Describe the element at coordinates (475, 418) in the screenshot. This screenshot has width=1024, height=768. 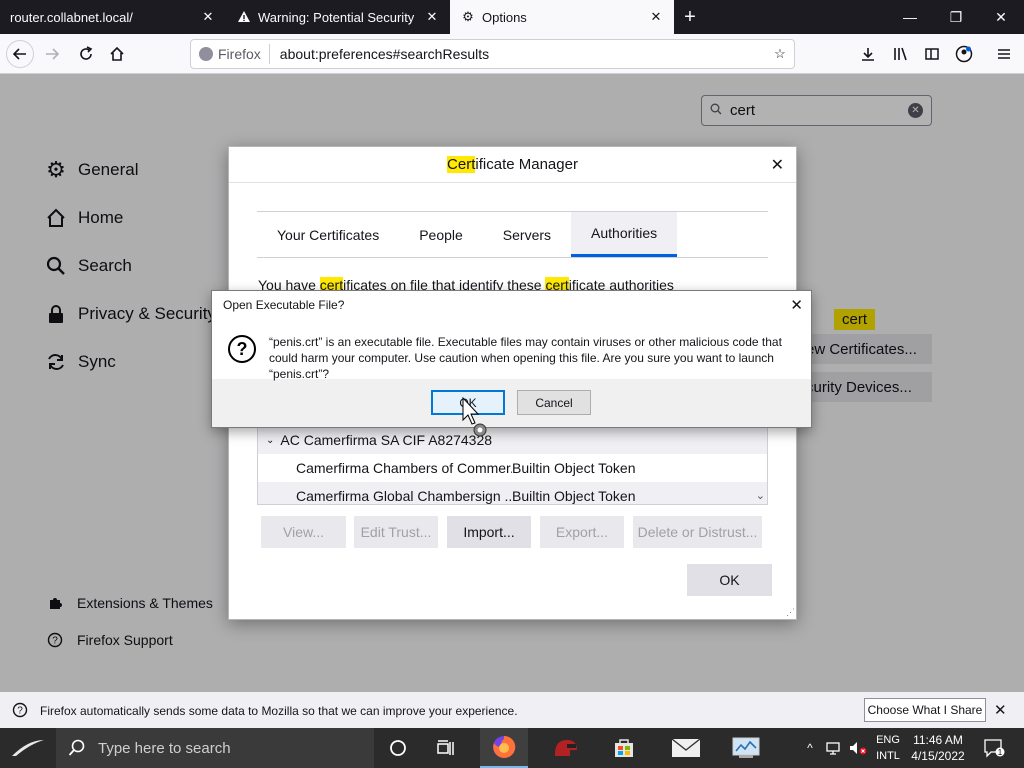
I see `busy-cursor-icon` at that location.